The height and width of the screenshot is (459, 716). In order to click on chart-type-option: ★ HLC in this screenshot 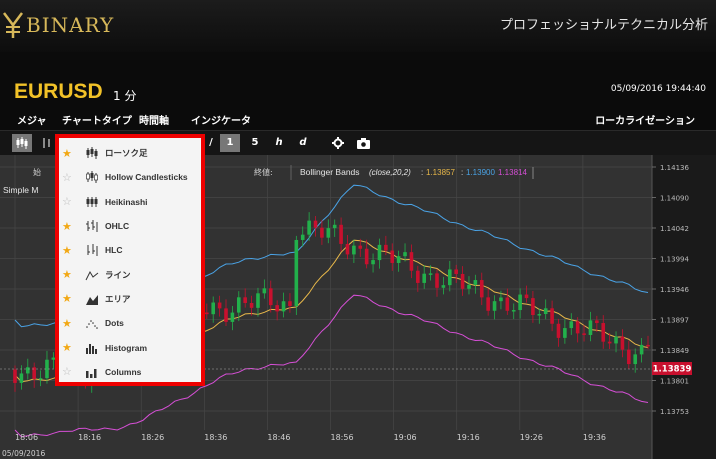, I will do `click(130, 250)`.